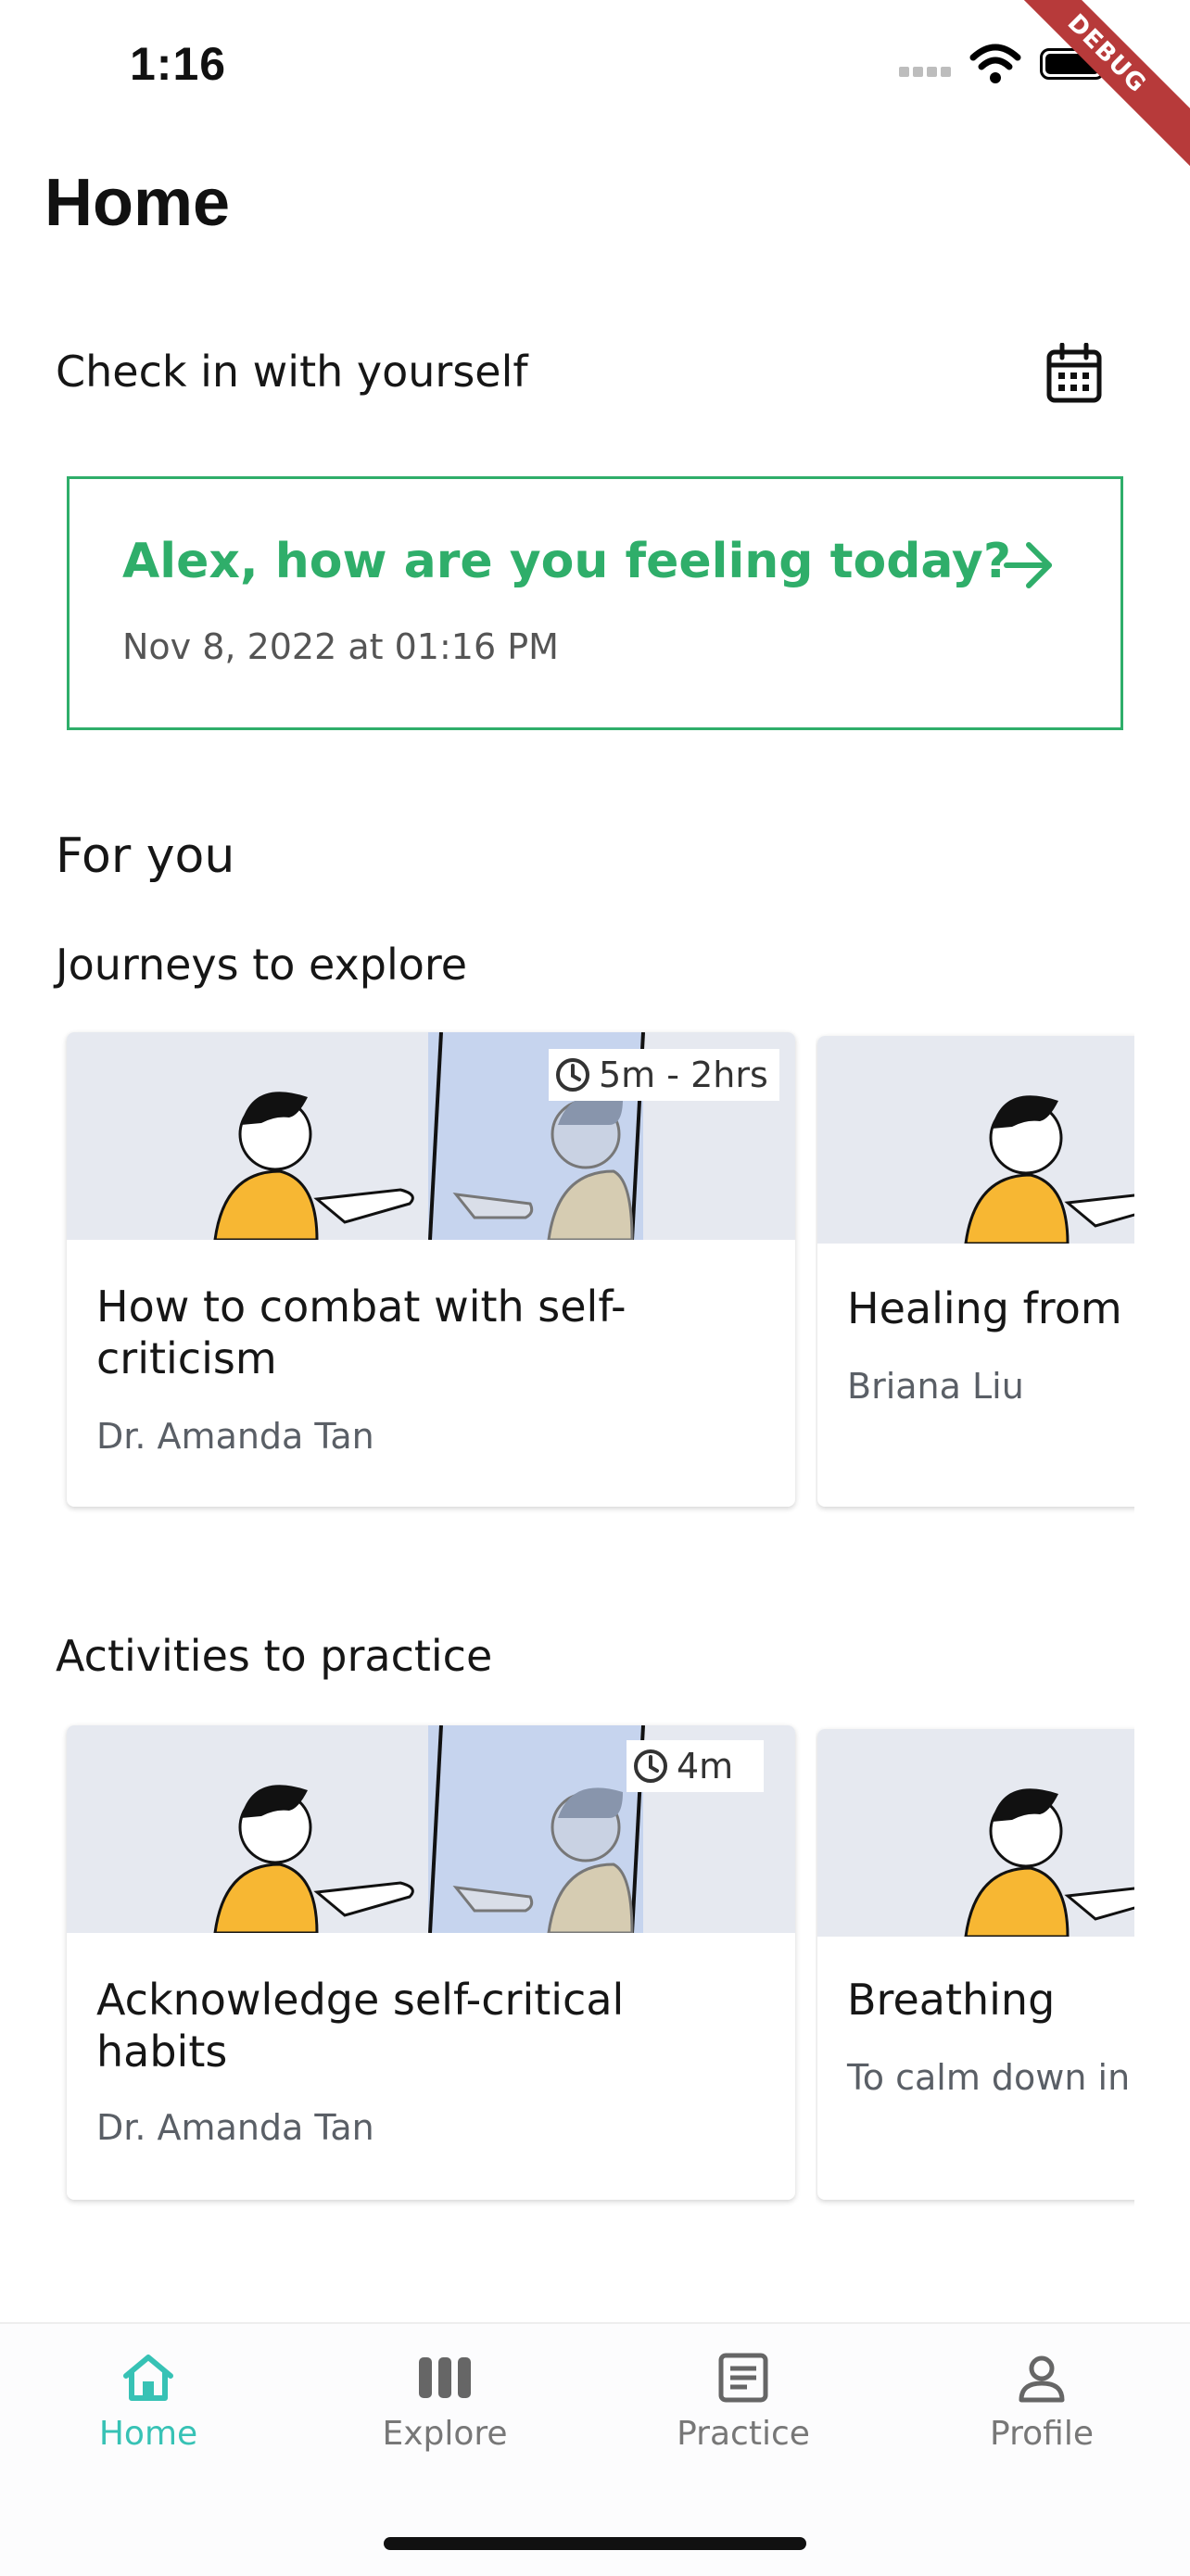  I want to click on journey-illustration, so click(975, 1140).